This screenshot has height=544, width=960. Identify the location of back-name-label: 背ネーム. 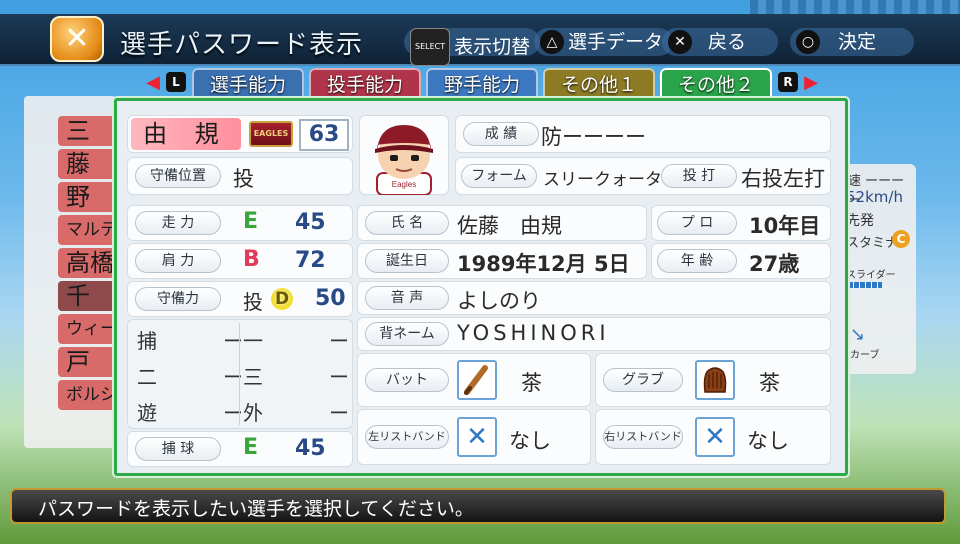
(407, 334).